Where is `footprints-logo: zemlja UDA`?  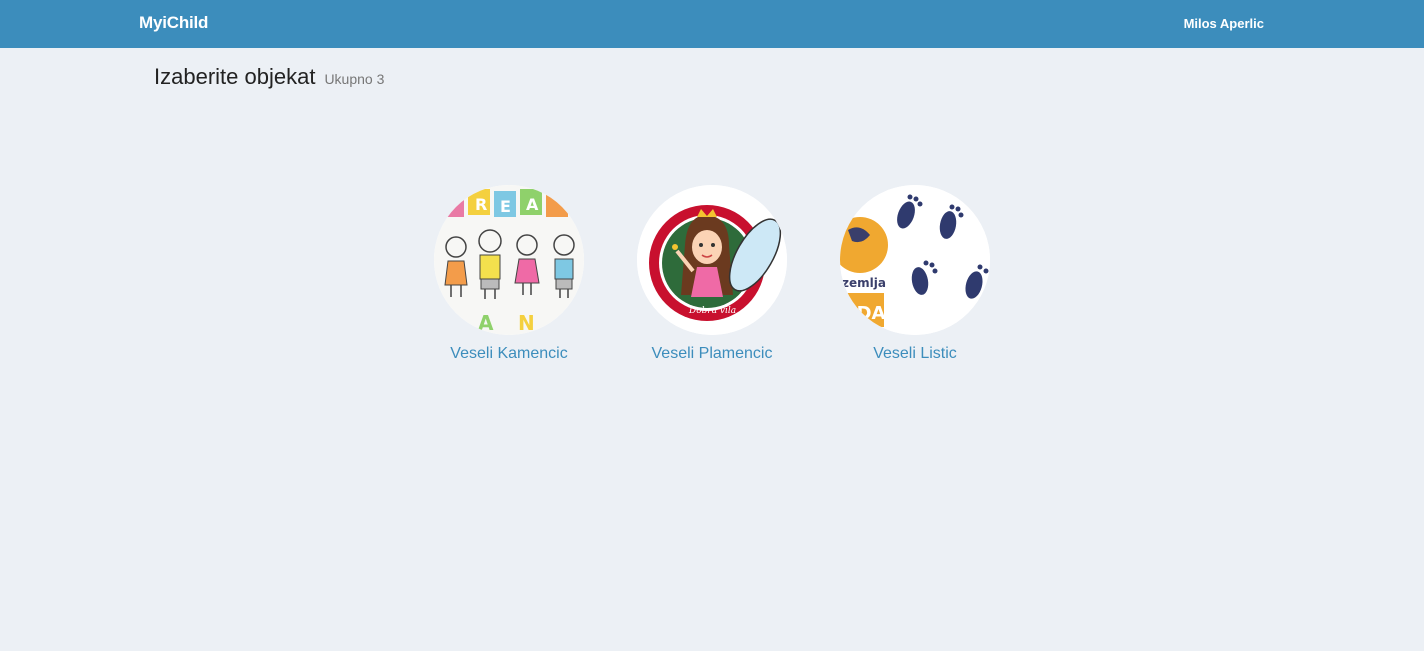
footprints-logo: zemlja UDA is located at coordinates (915, 260).